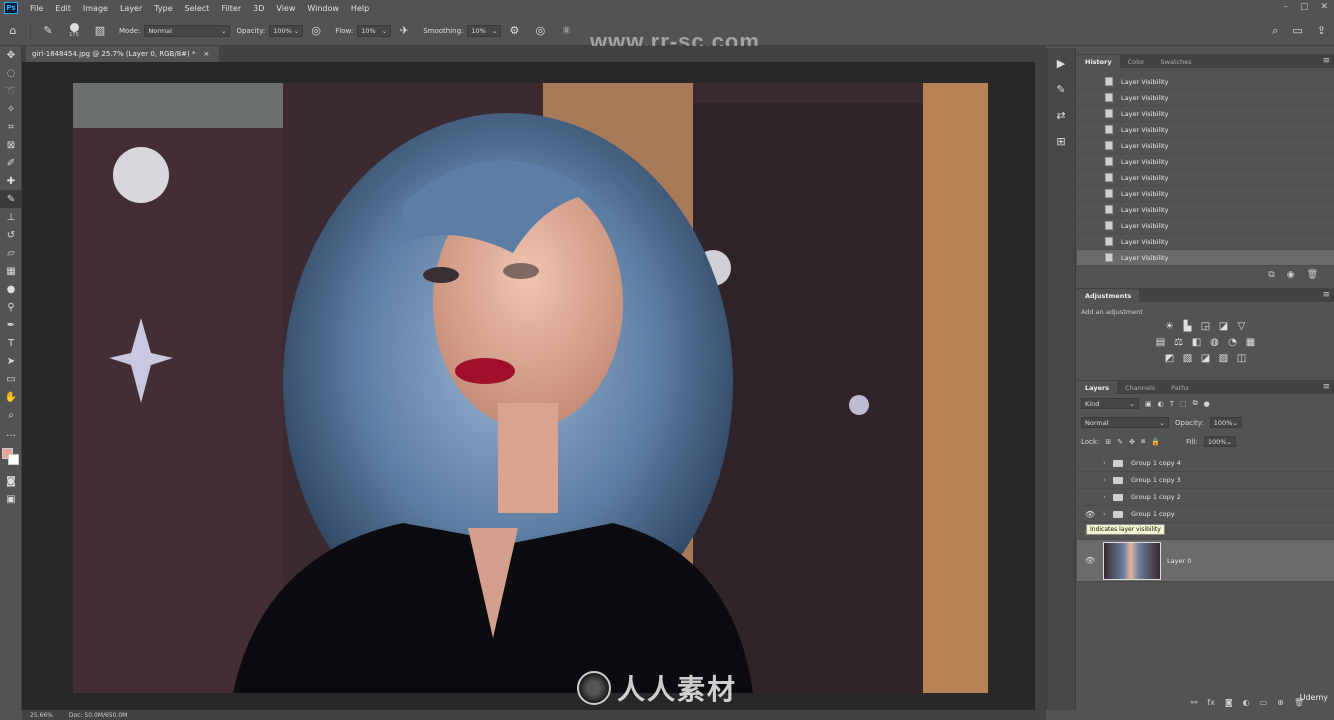  What do you see at coordinates (1194, 704) in the screenshot?
I see `link-layers-icon: ⚯` at bounding box center [1194, 704].